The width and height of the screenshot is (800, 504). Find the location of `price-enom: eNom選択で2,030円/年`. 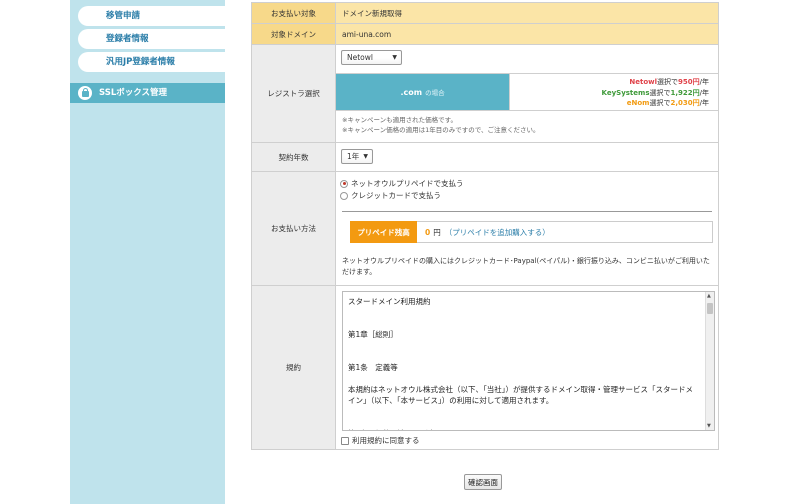

price-enom: eNom選択で2,030円/年 is located at coordinates (609, 103).